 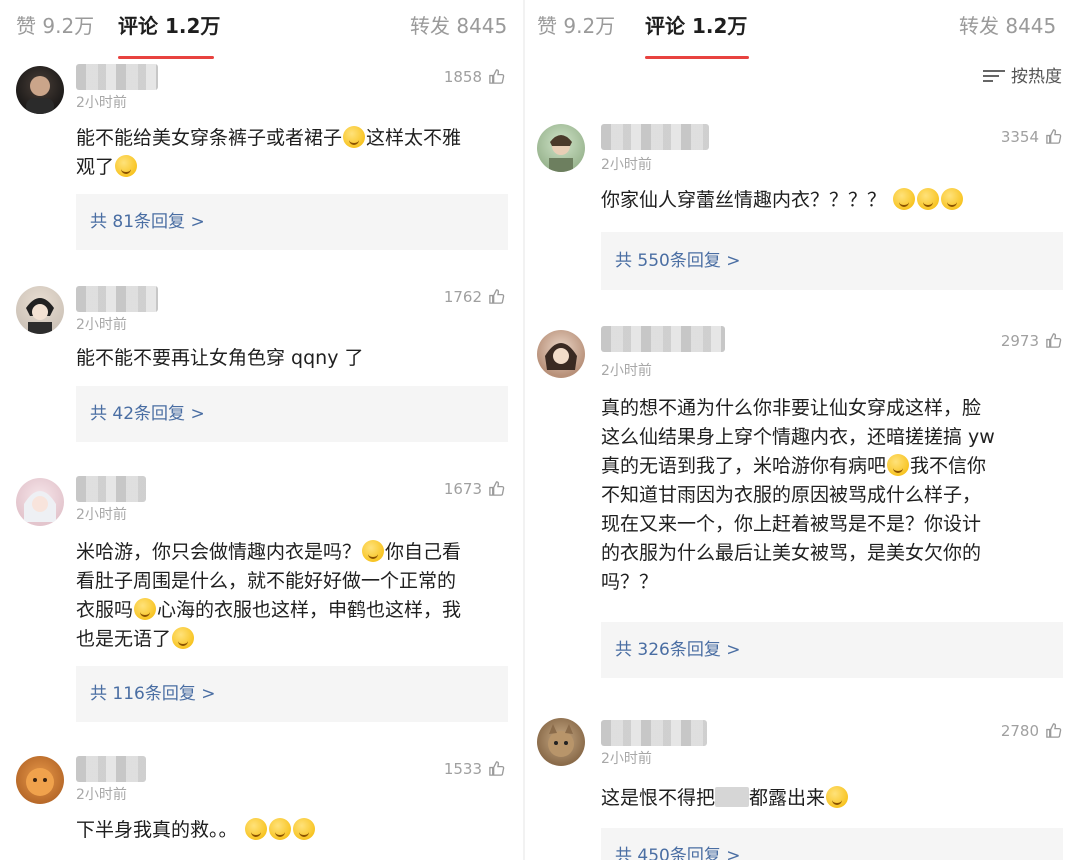 I want to click on view-replies-link: 共 450条回复 >, so click(x=832, y=844).